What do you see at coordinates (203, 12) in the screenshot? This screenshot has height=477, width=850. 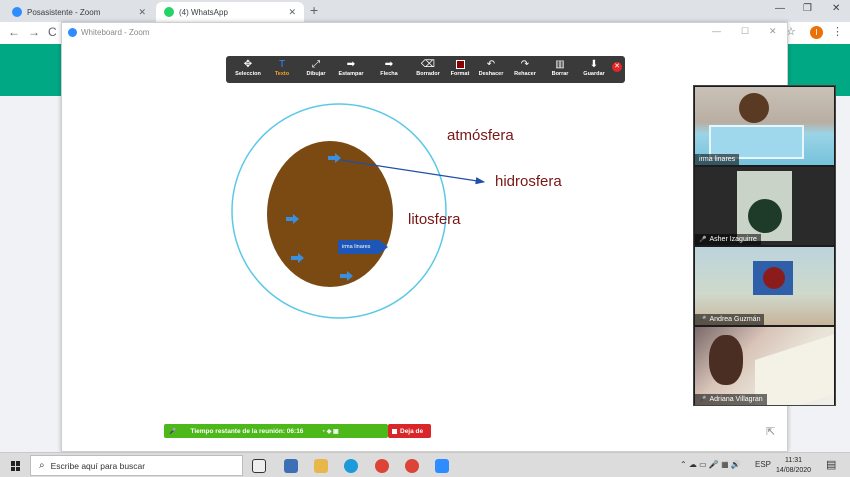 I see `tab-title: (4) WhatsApp` at bounding box center [203, 12].